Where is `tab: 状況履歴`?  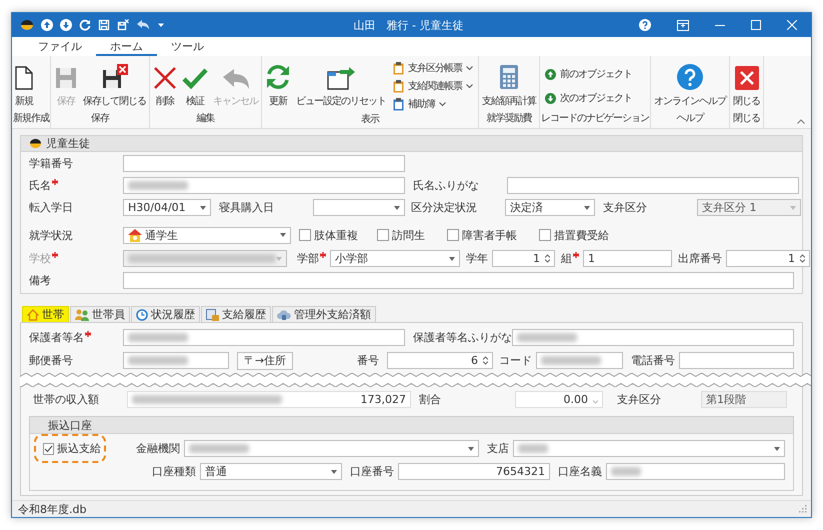
tab: 状況履歴 is located at coordinates (165, 314).